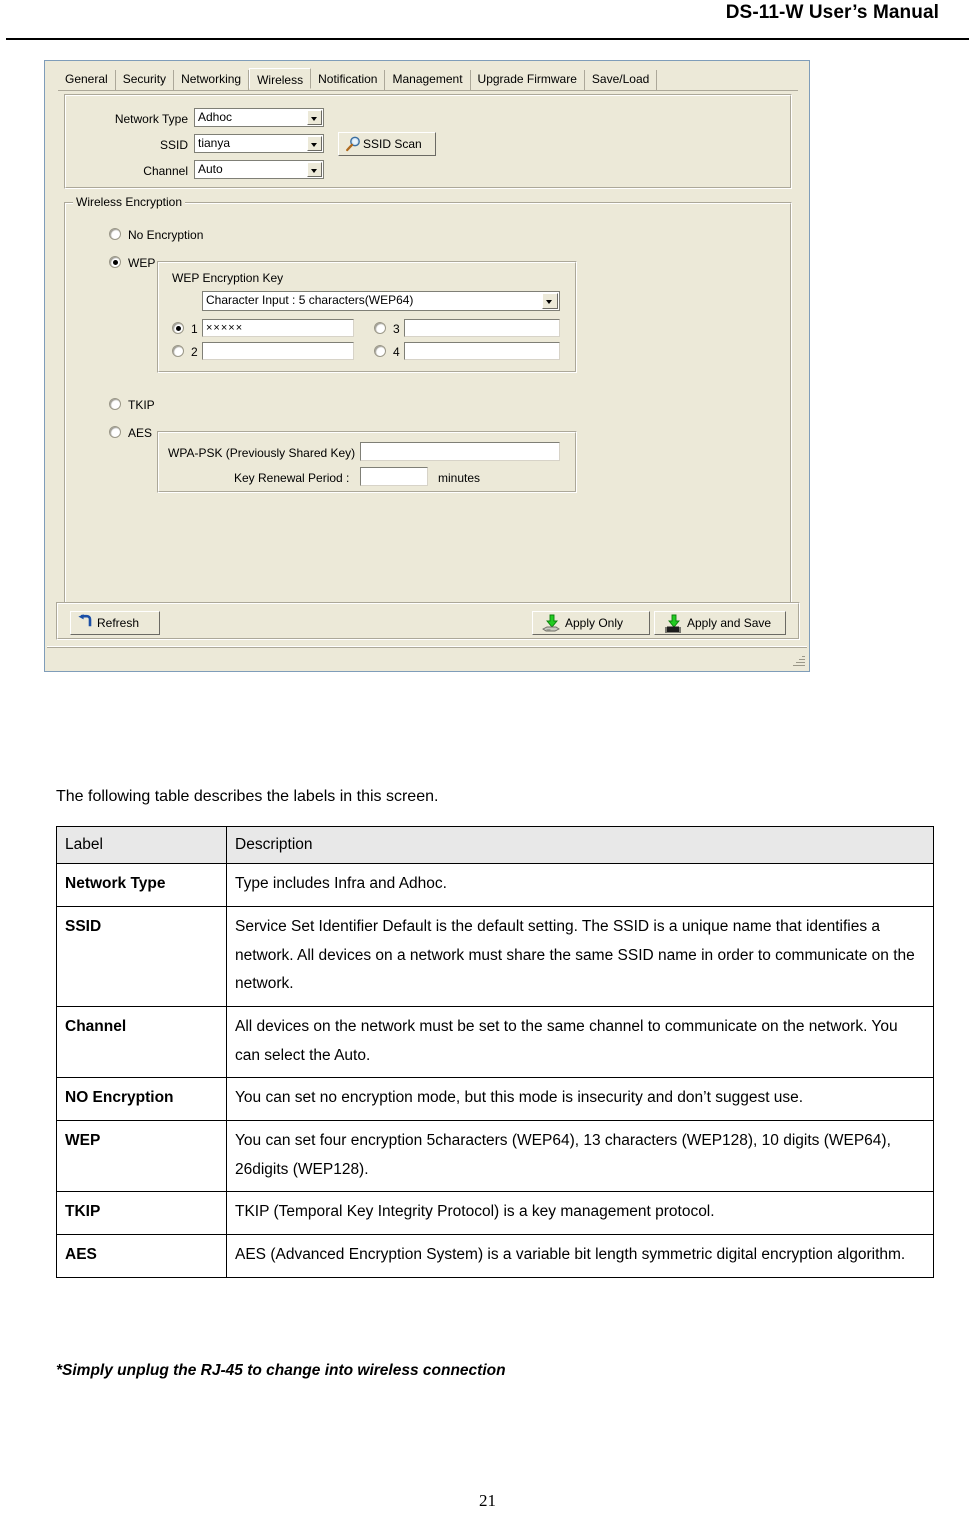 The width and height of the screenshot is (975, 1529). I want to click on wpa-psk-input, so click(460, 451).